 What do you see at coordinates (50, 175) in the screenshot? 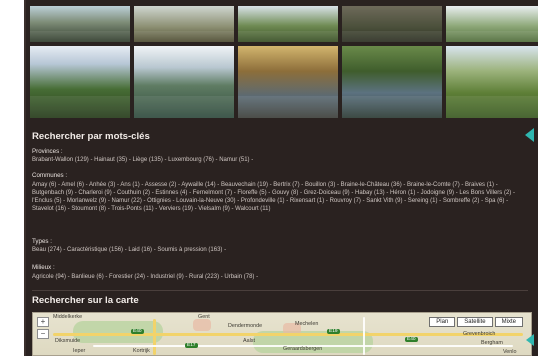
I see `group-label-communes: Communes :` at bounding box center [50, 175].